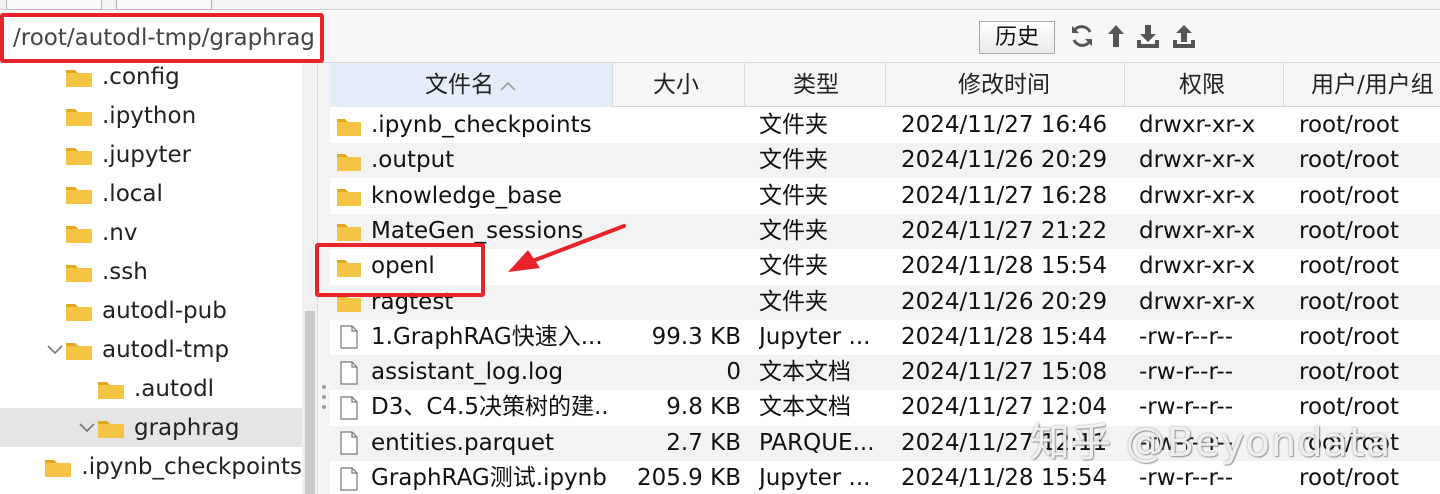  I want to click on tree-item: .nv, so click(151, 232).